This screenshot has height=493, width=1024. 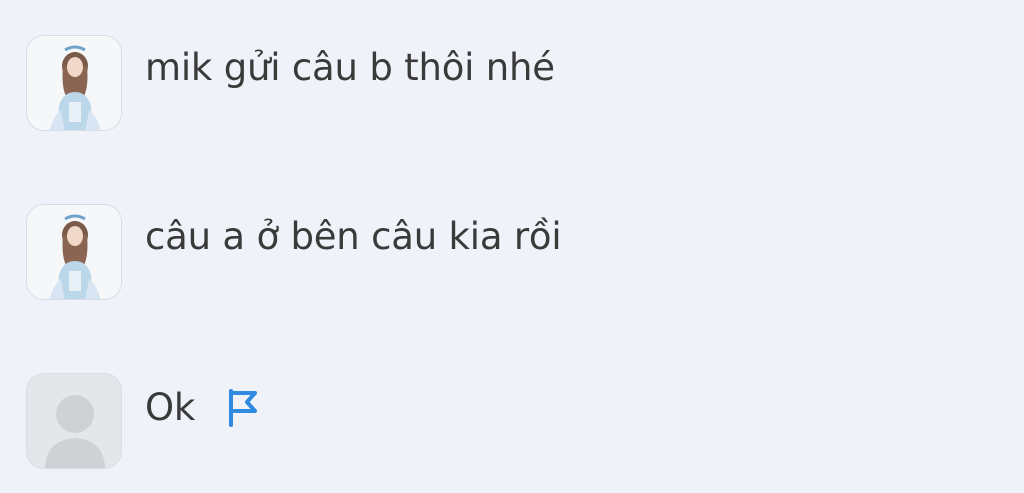 I want to click on user-silhouette-icon, so click(x=74, y=421).